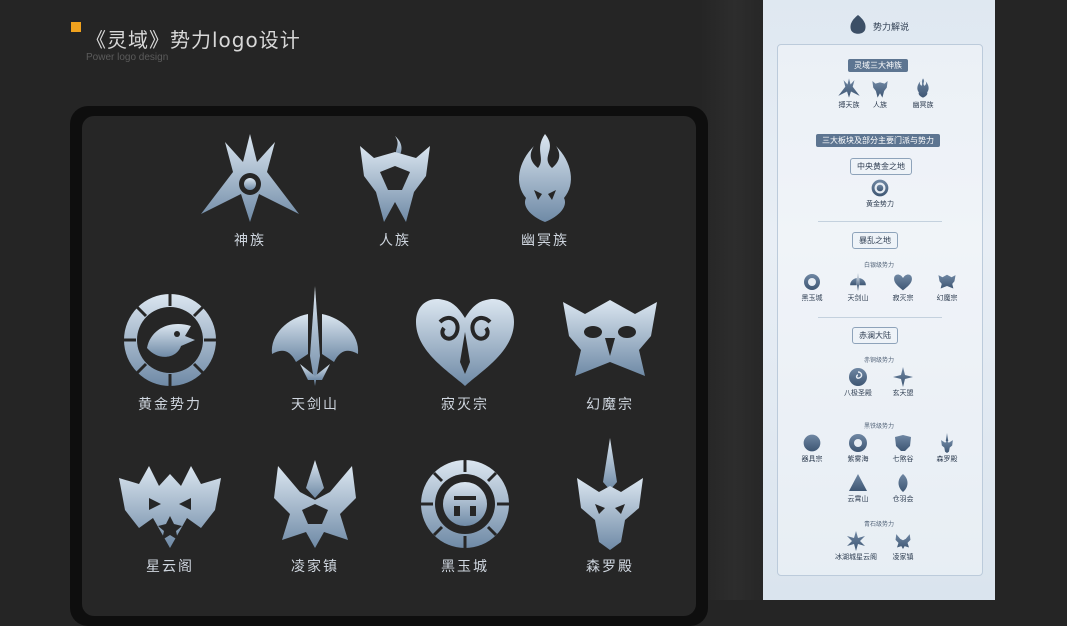  What do you see at coordinates (858, 24) in the screenshot?
I see `seal-icon` at bounding box center [858, 24].